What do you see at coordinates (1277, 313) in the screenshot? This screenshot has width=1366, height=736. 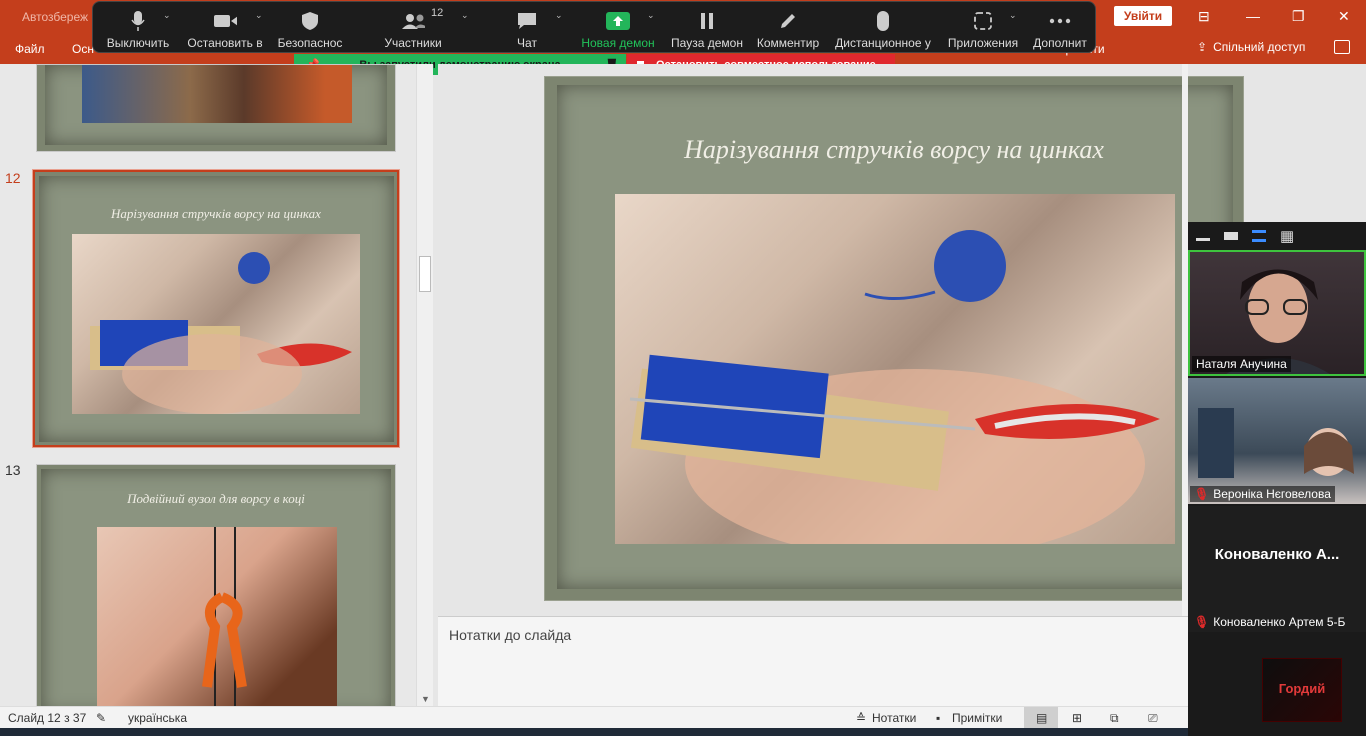 I see `video-tile-active-speaker: Наталя Анучина` at bounding box center [1277, 313].